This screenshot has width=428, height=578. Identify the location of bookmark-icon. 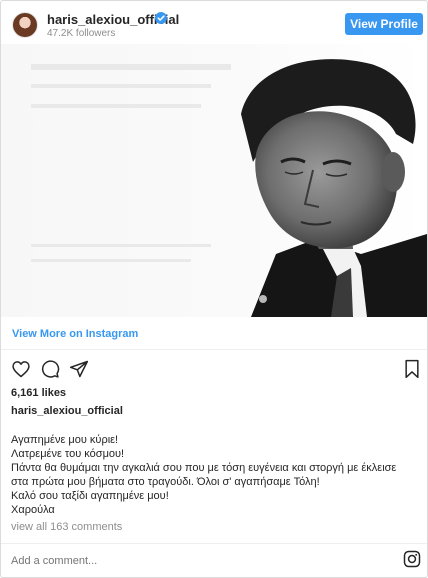
(412, 369).